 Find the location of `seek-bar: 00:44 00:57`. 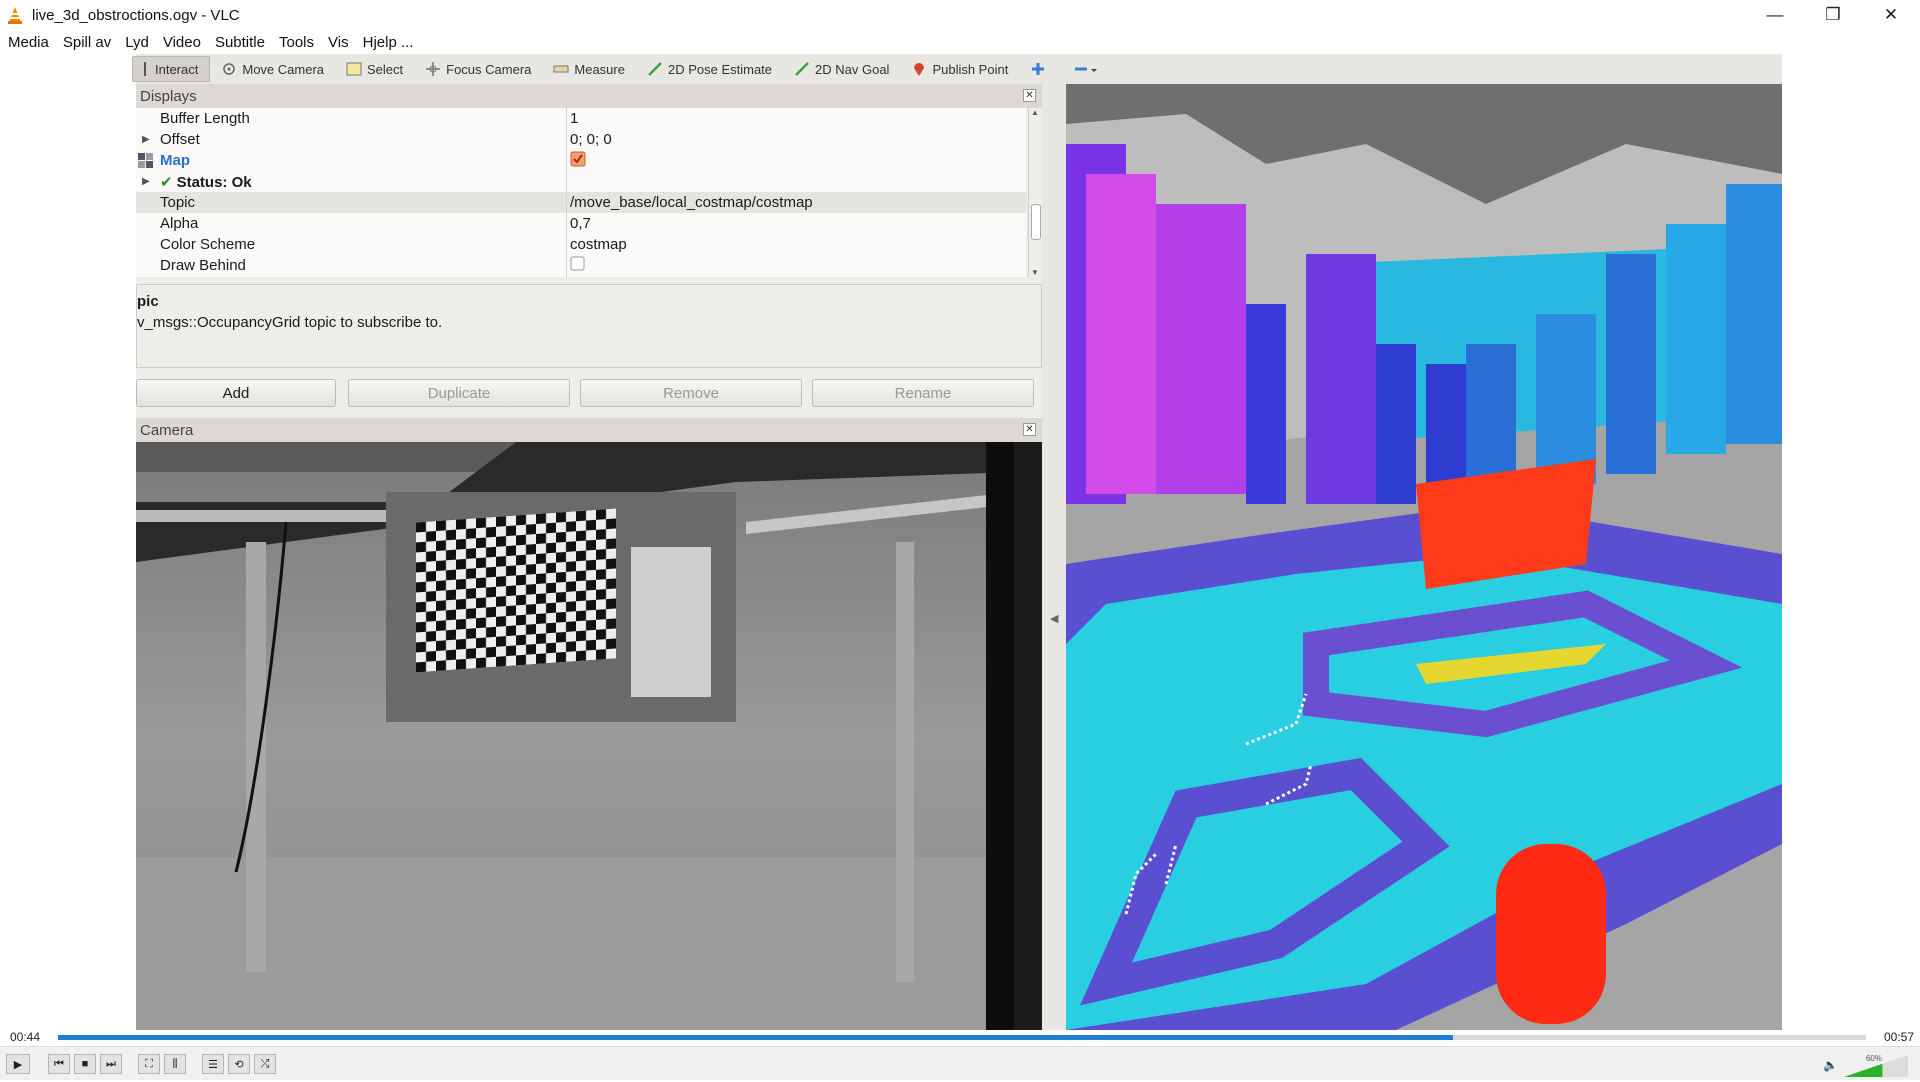

seek-bar: 00:44 00:57 is located at coordinates (960, 1037).